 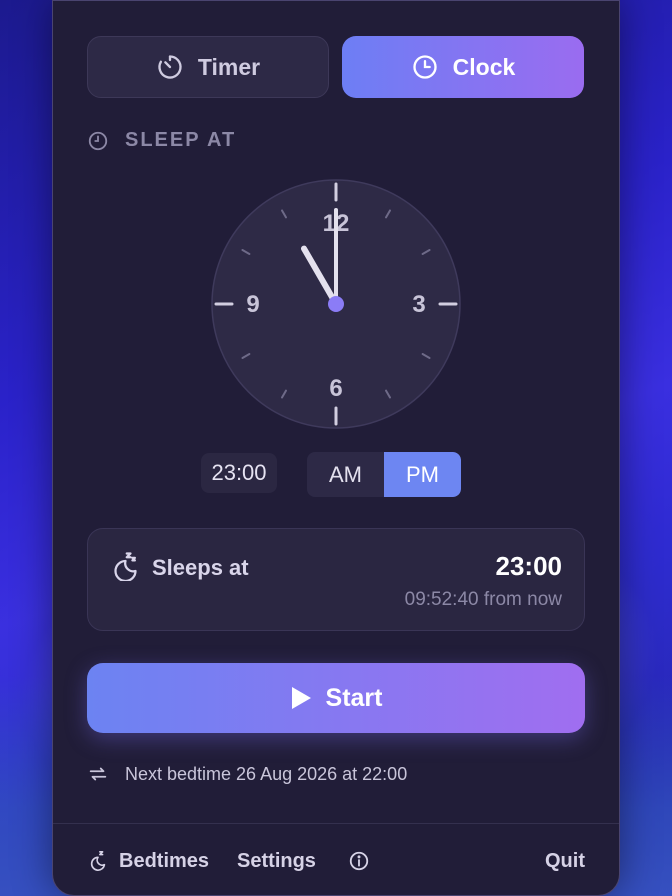 What do you see at coordinates (345, 474) in the screenshot?
I see `am-option: AM` at bounding box center [345, 474].